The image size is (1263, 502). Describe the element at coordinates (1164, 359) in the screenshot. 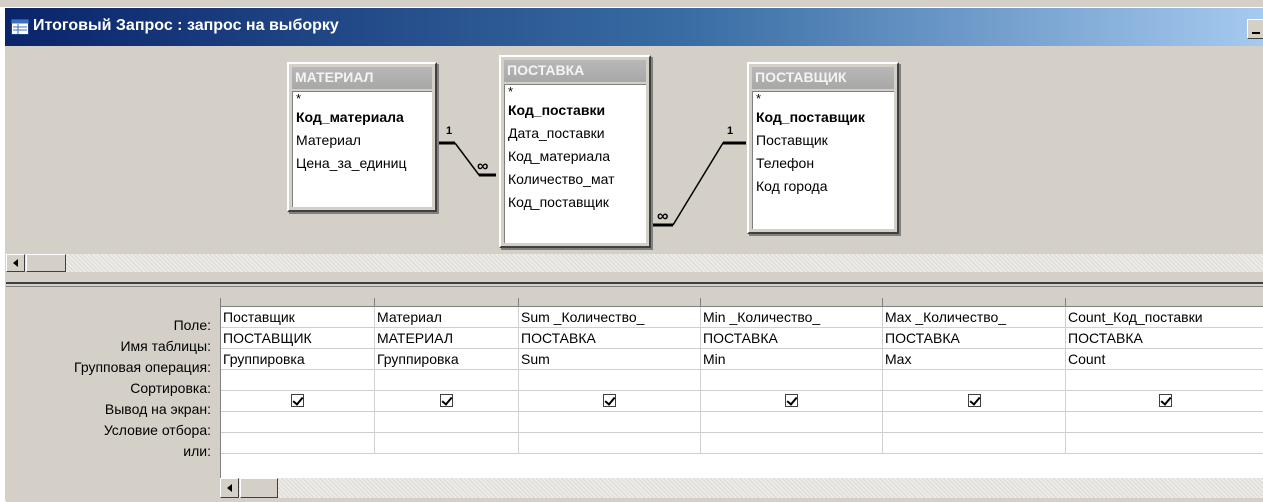

I see `group-operation-cell: Count` at that location.